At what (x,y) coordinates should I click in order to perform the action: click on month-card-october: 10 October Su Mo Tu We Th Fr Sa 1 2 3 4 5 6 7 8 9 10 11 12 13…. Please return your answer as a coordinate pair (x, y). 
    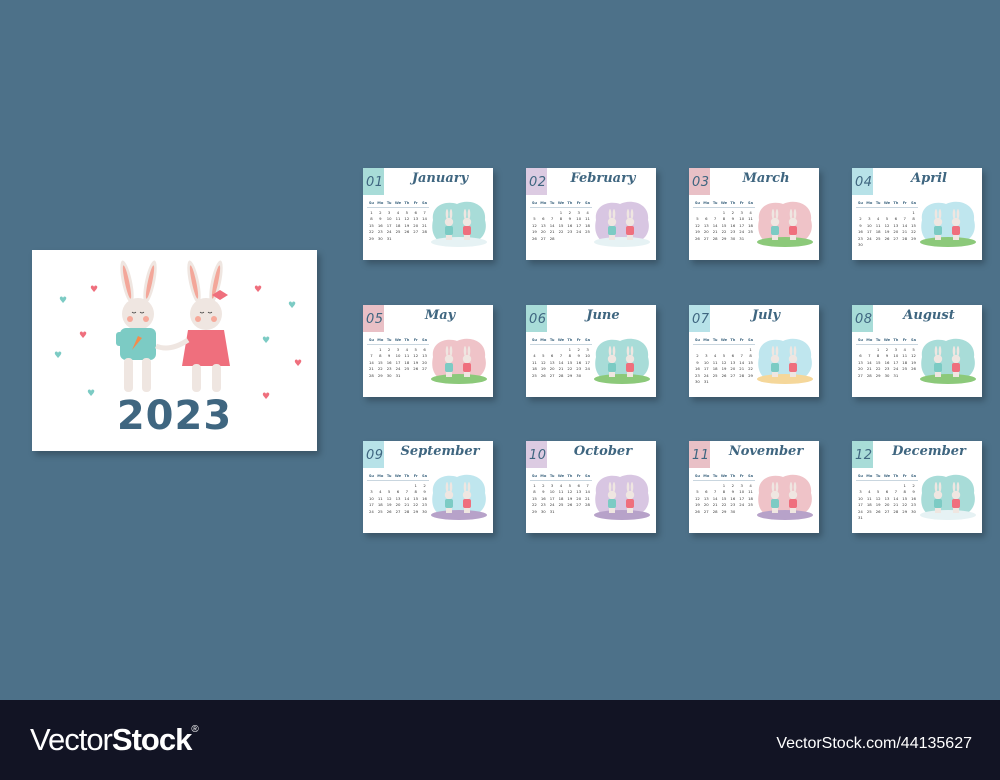
    Looking at the image, I should click on (591, 487).